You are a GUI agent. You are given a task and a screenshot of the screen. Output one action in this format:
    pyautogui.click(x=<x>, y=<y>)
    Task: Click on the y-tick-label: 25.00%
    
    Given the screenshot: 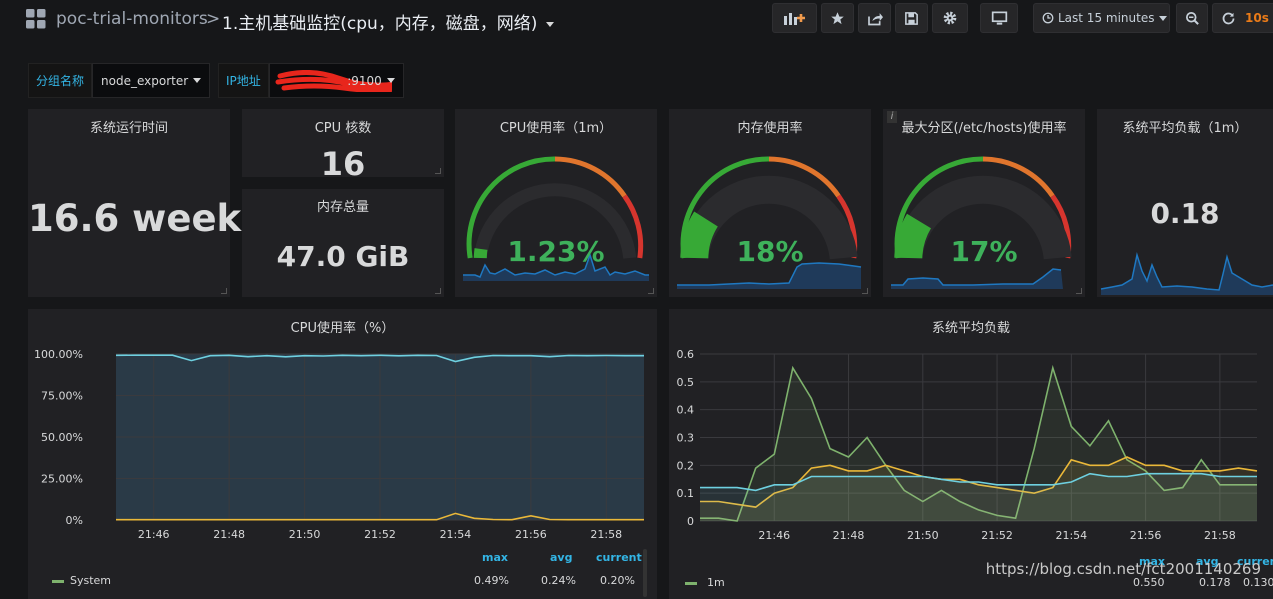 What is the action you would take?
    pyautogui.click(x=62, y=479)
    